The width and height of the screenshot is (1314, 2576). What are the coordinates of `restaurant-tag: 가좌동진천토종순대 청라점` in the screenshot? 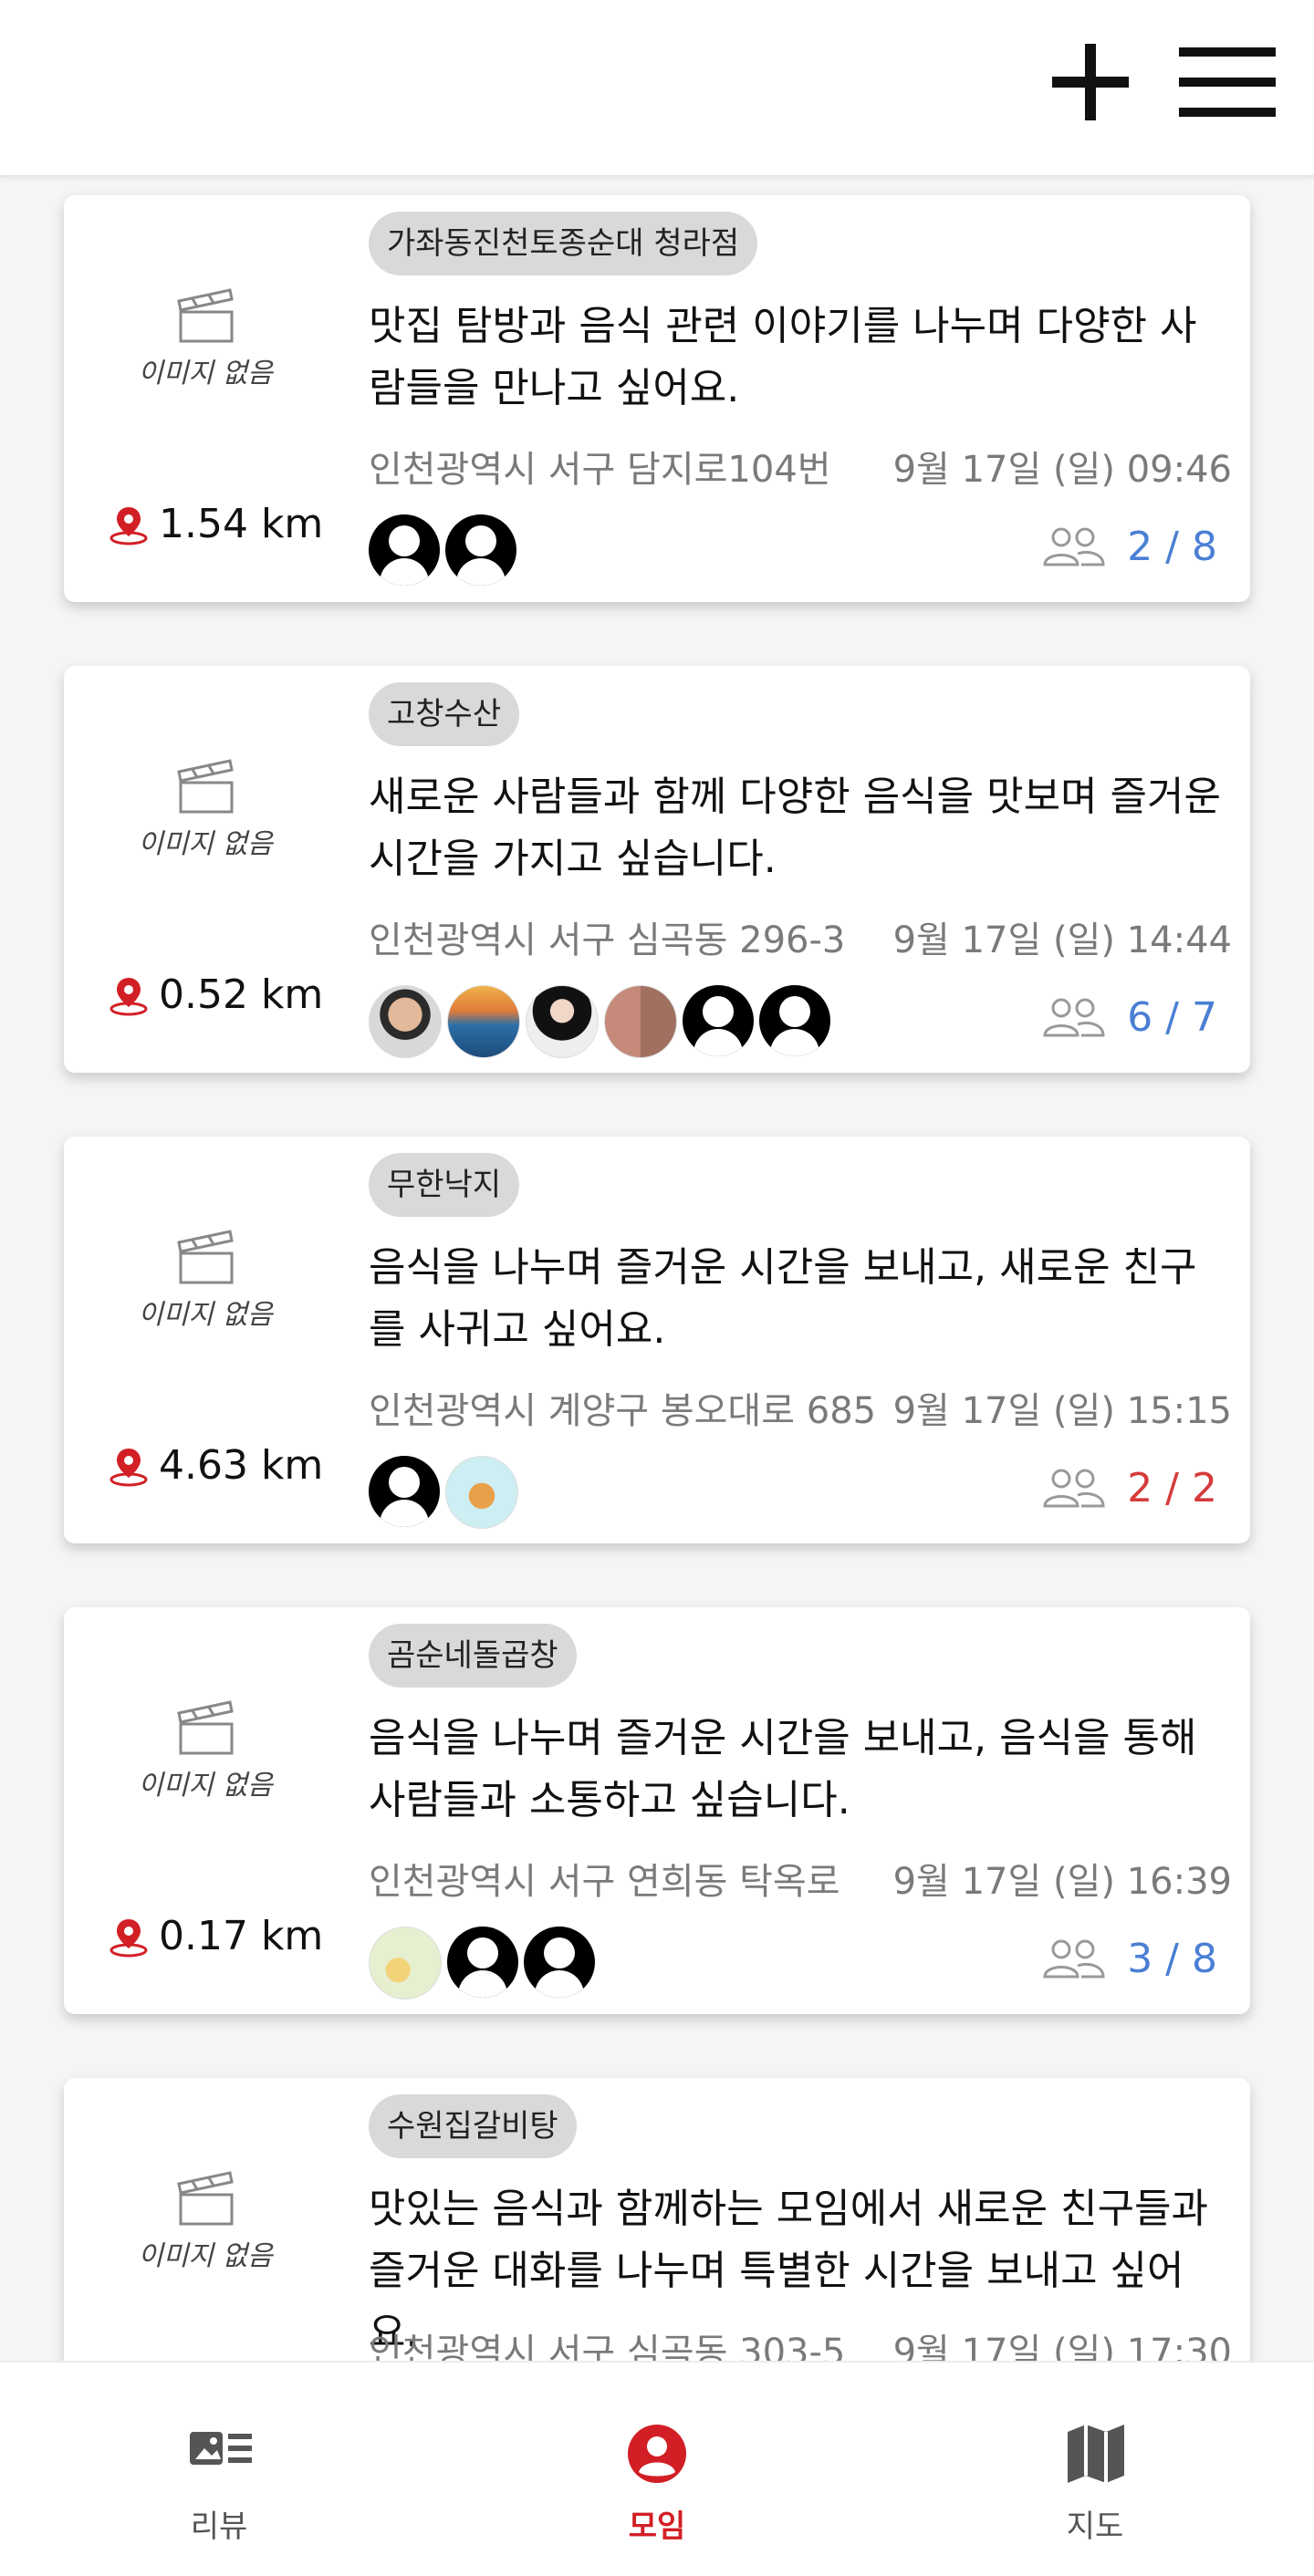 It's located at (563, 243).